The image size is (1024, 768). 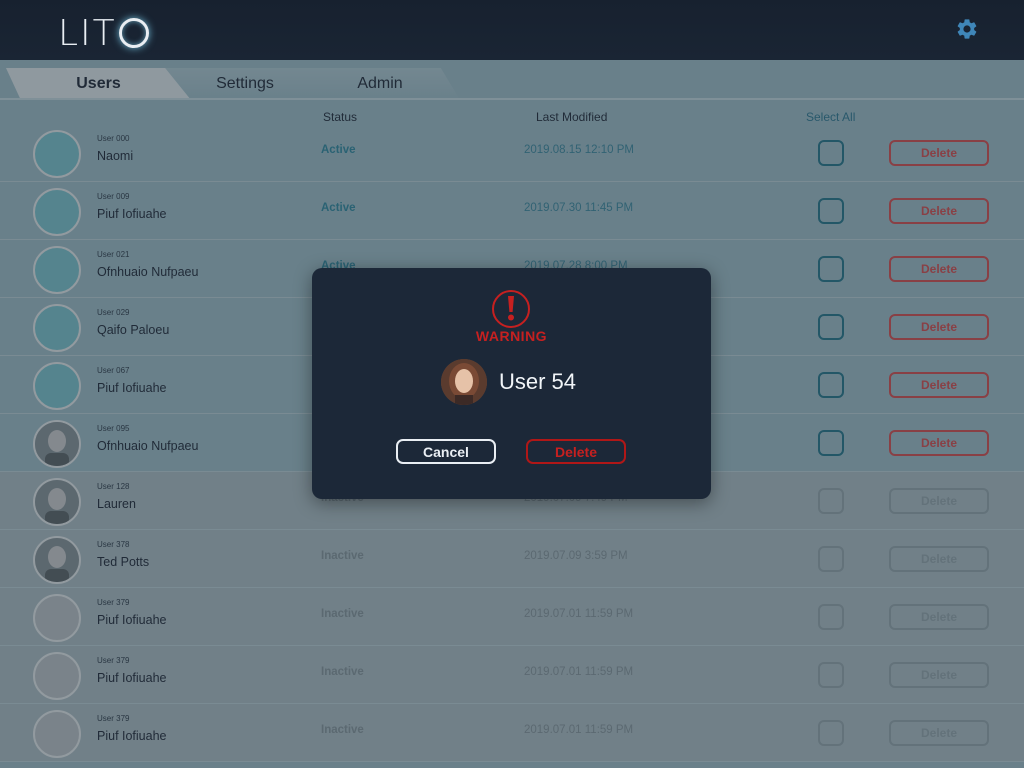 I want to click on cancel-button: Cancel, so click(x=446, y=451).